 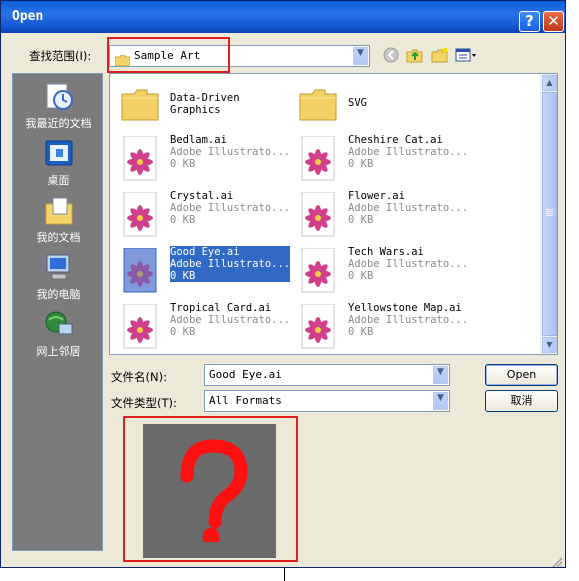 What do you see at coordinates (529, 21) in the screenshot?
I see `help-button: ?` at bounding box center [529, 21].